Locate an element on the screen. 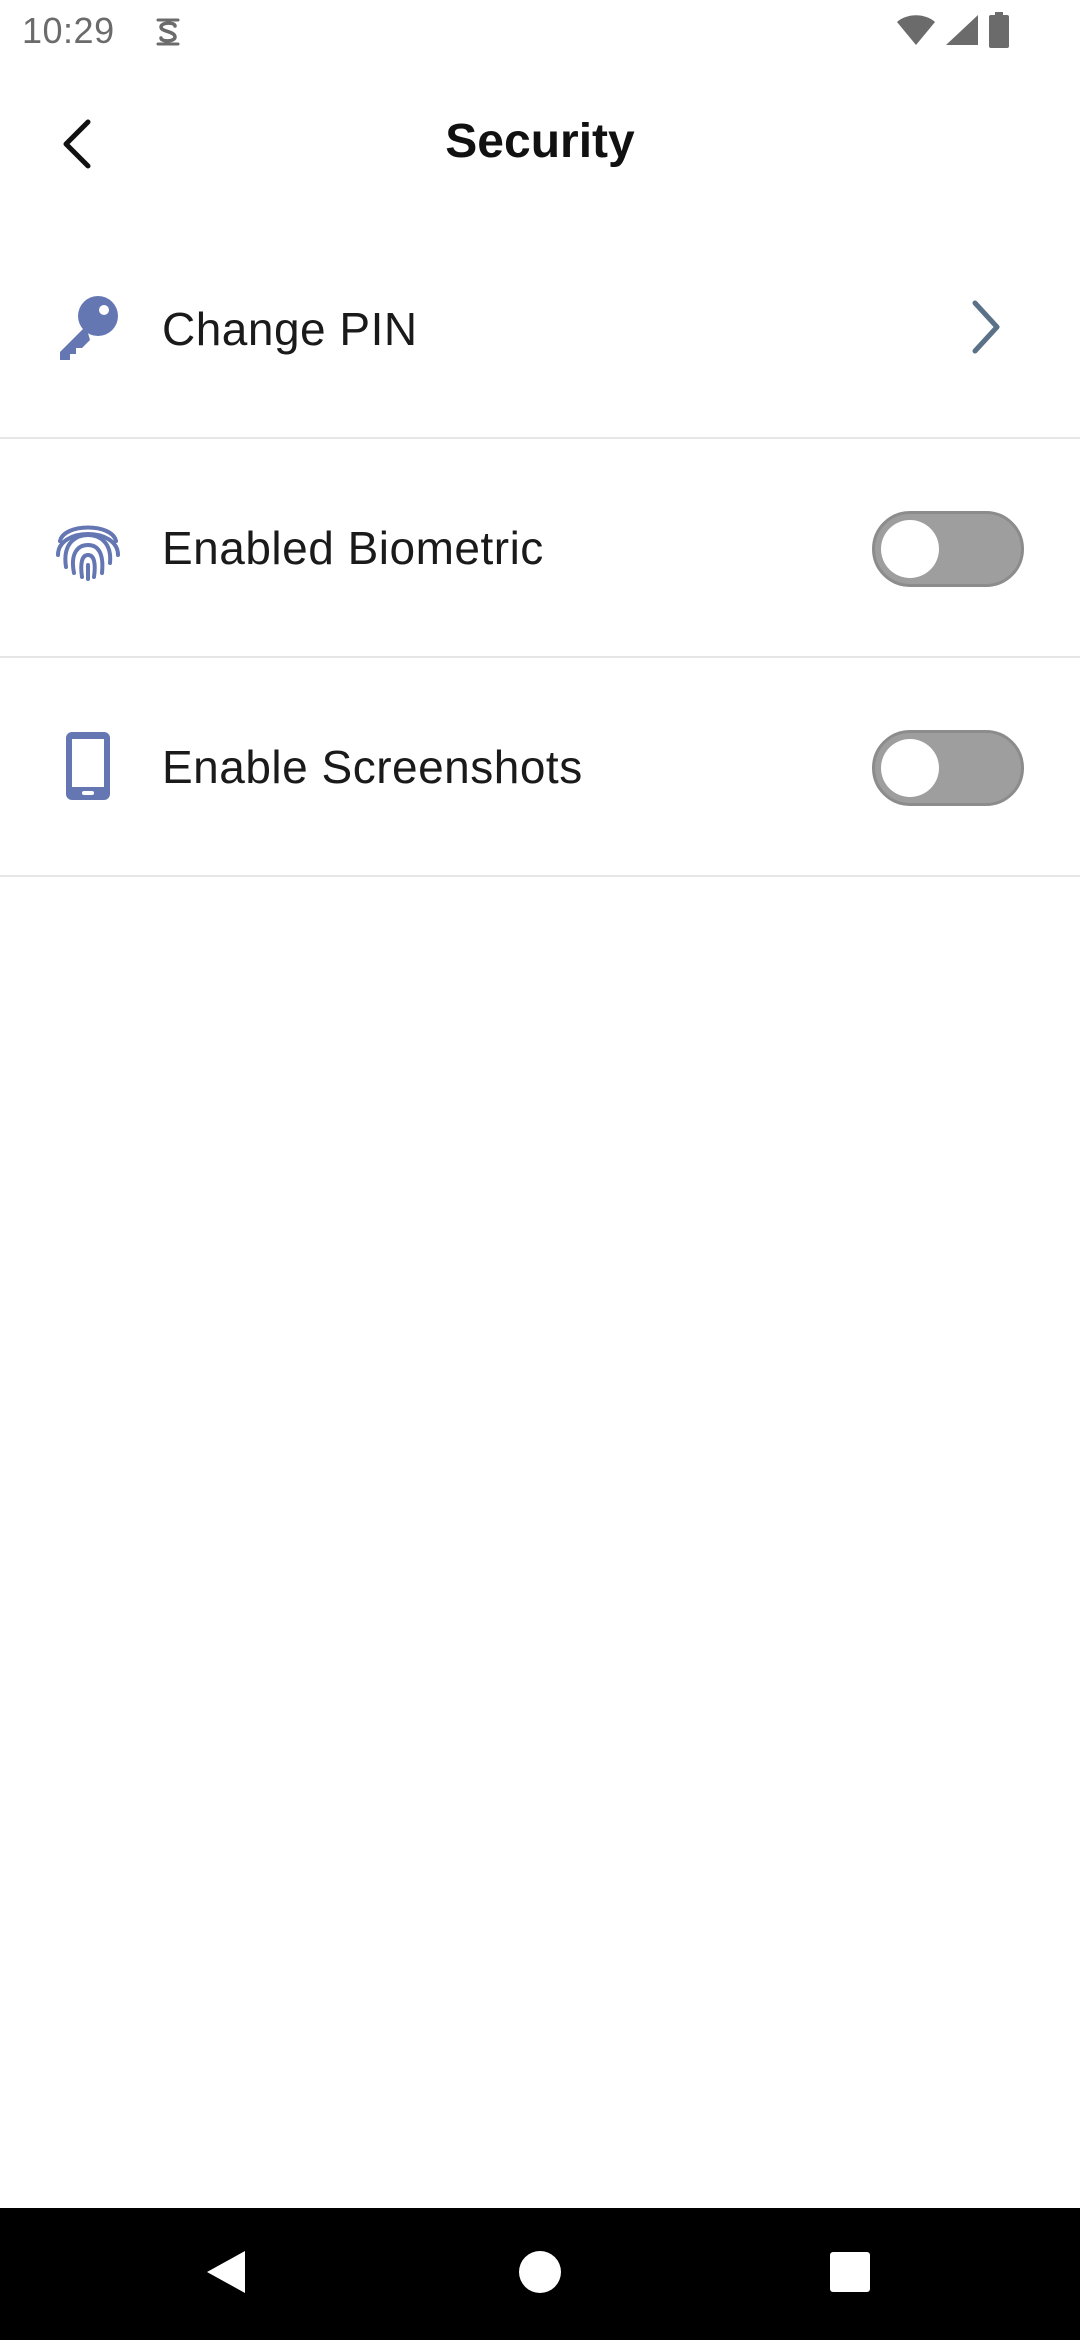  change-pin-row: Change PIN is located at coordinates (540, 329).